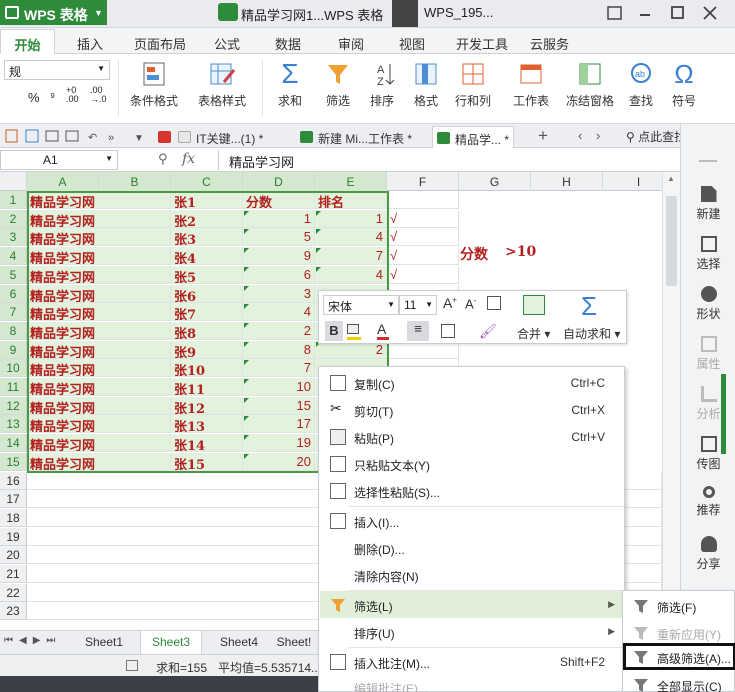  What do you see at coordinates (723, 414) in the screenshot?
I see `panel-collapse-handle` at bounding box center [723, 414].